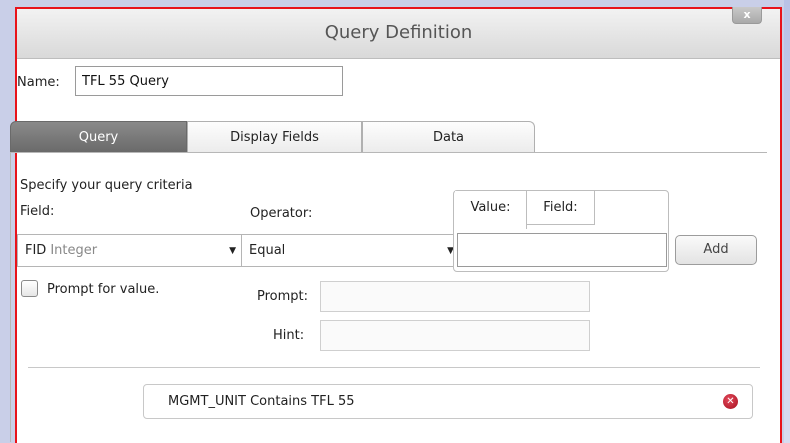 Image resolution: width=790 pixels, height=443 pixels. What do you see at coordinates (106, 185) in the screenshot?
I see `query-instructions: Specify your query criteria` at bounding box center [106, 185].